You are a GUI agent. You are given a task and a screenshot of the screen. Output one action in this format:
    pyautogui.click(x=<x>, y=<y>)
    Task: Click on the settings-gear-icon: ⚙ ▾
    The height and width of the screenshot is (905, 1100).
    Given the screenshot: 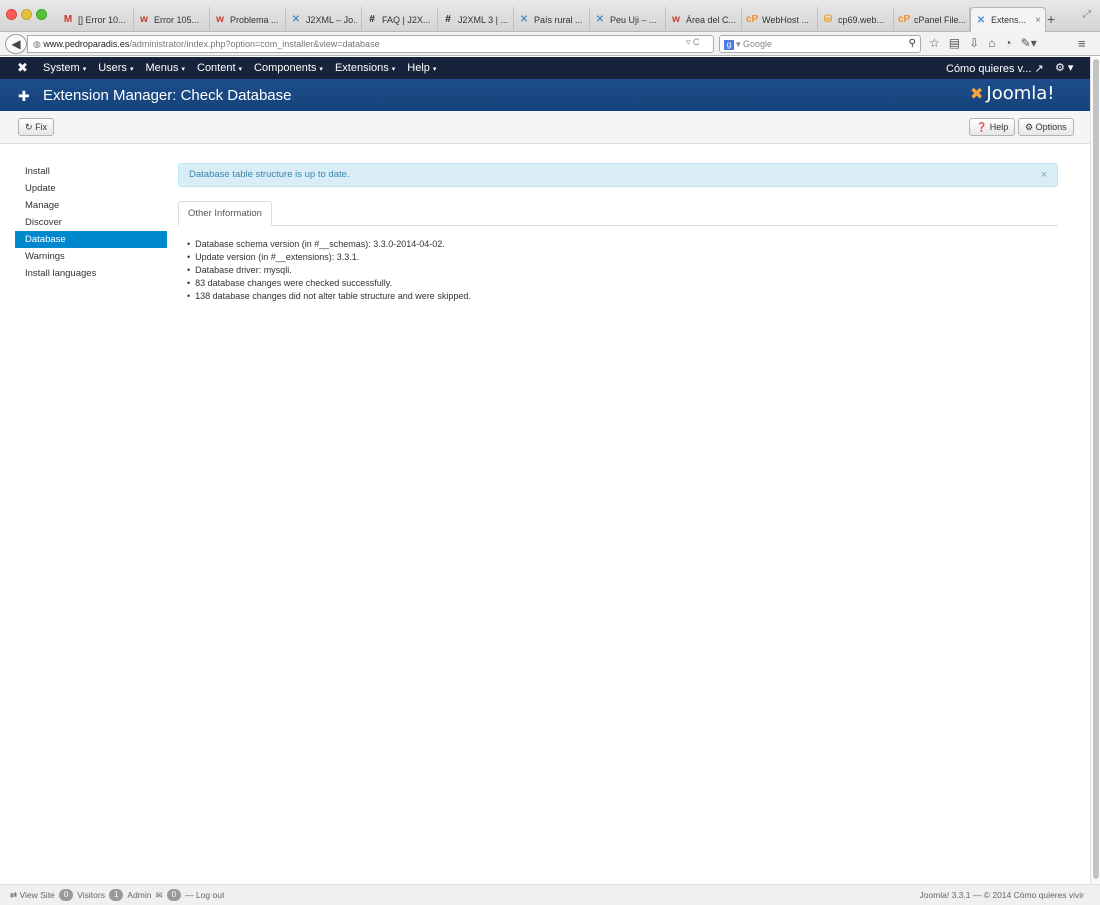 What is the action you would take?
    pyautogui.click(x=1064, y=67)
    